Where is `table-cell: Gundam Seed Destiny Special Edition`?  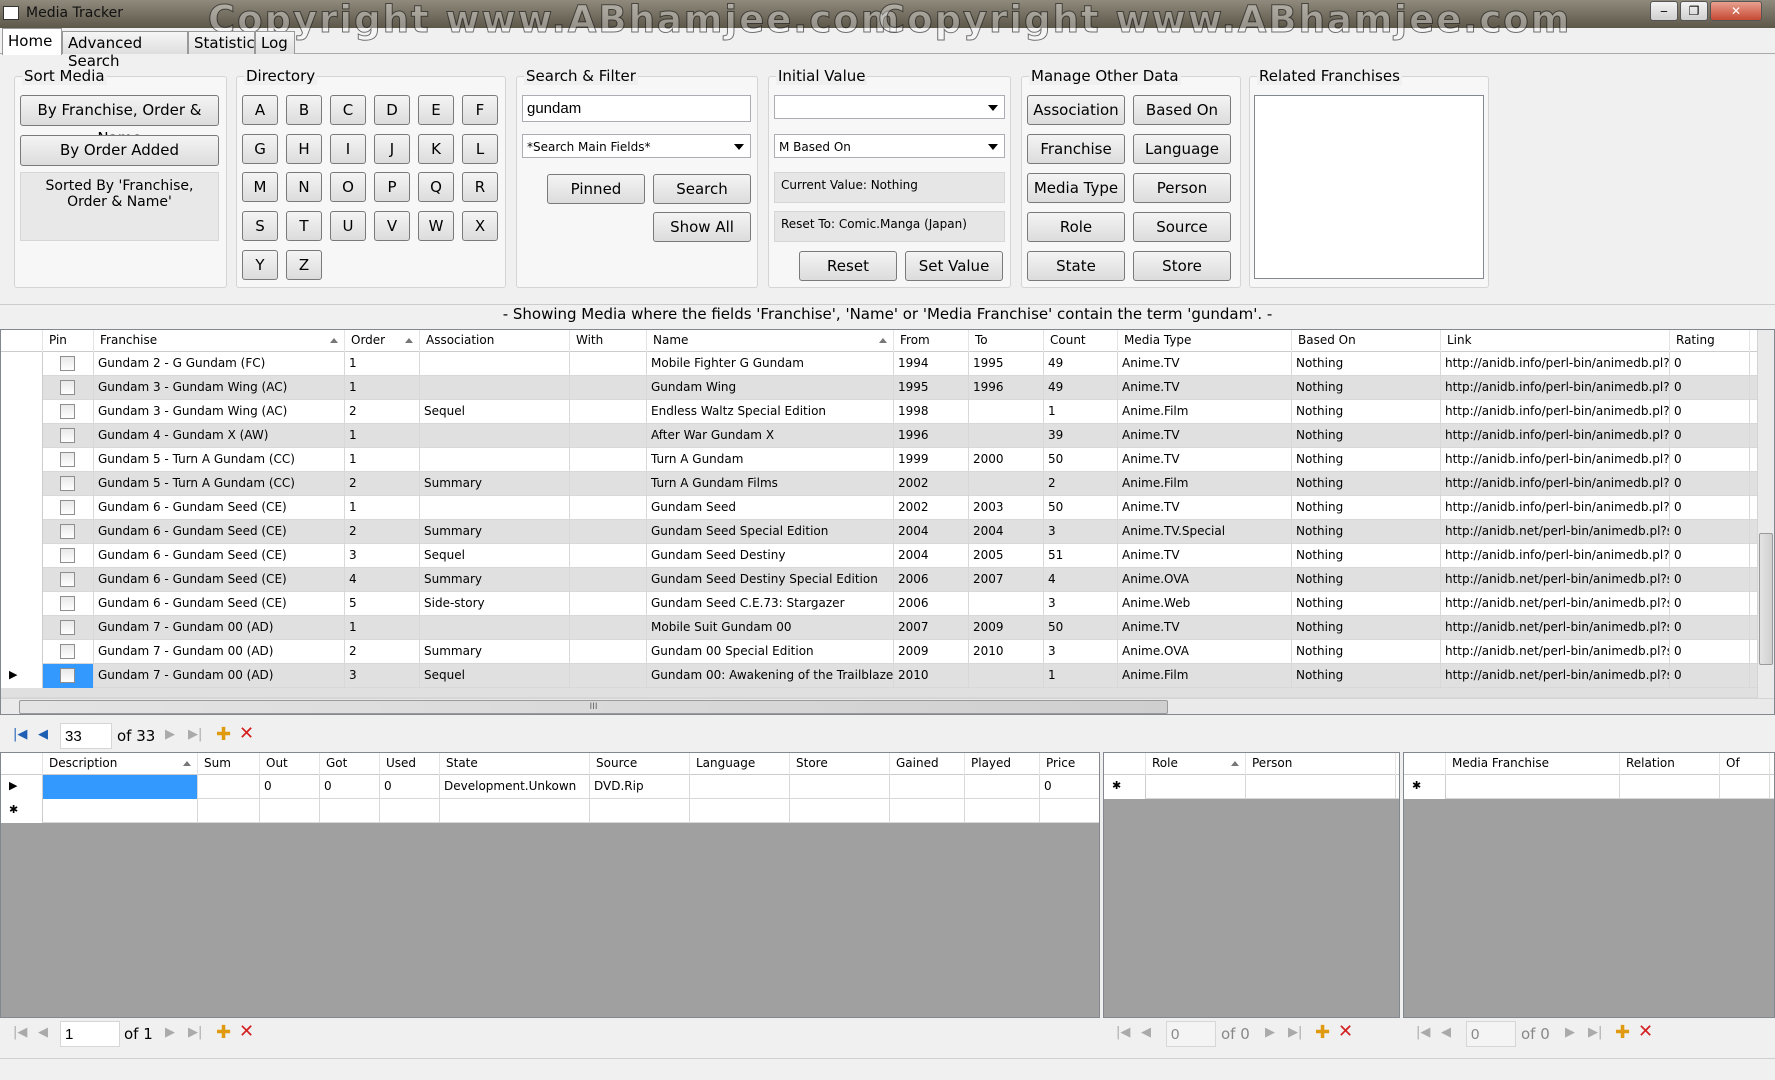 table-cell: Gundam Seed Destiny Special Edition is located at coordinates (770, 580).